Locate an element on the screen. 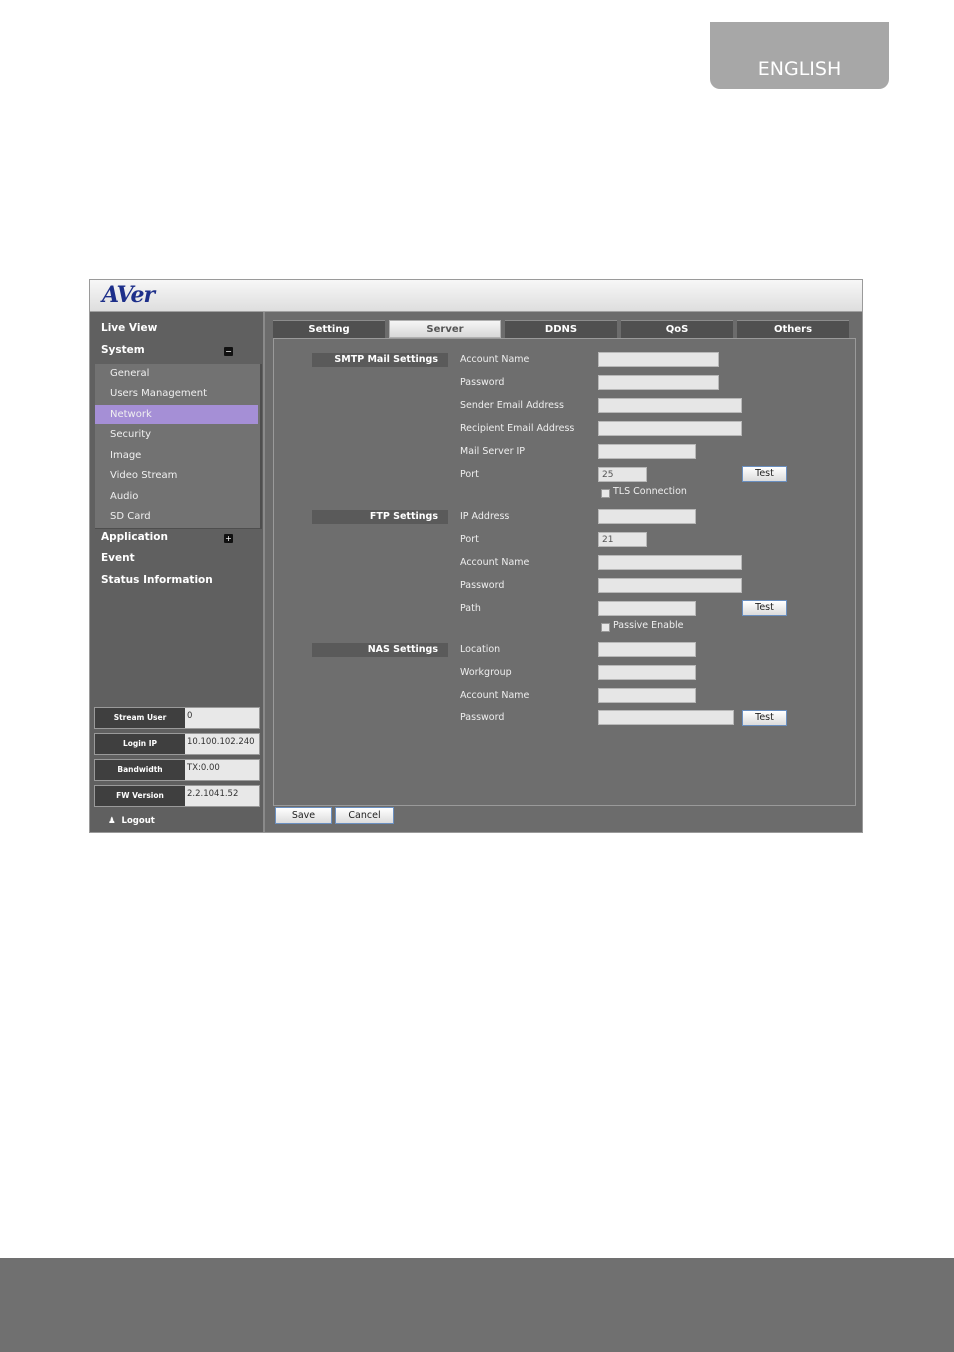 The height and width of the screenshot is (1352, 954). tab-others: Others is located at coordinates (793, 329).